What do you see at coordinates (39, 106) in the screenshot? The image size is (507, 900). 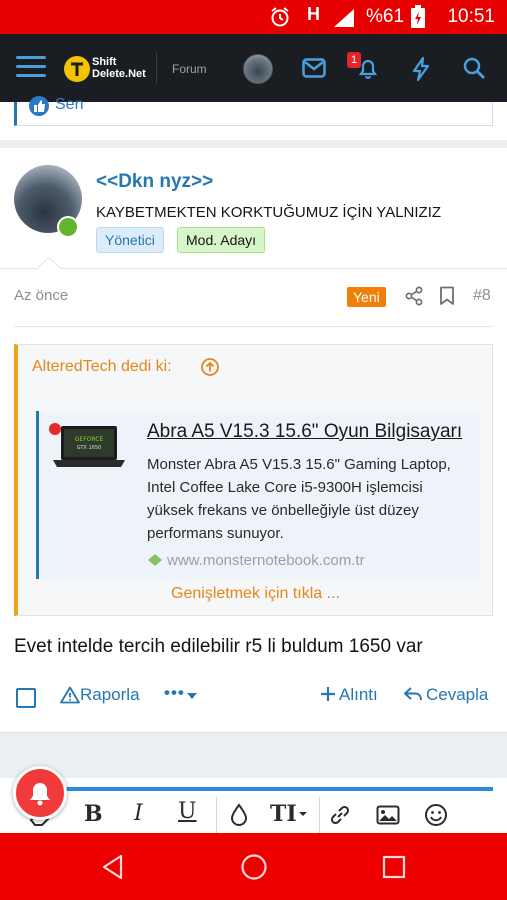 I see `like-icon` at bounding box center [39, 106].